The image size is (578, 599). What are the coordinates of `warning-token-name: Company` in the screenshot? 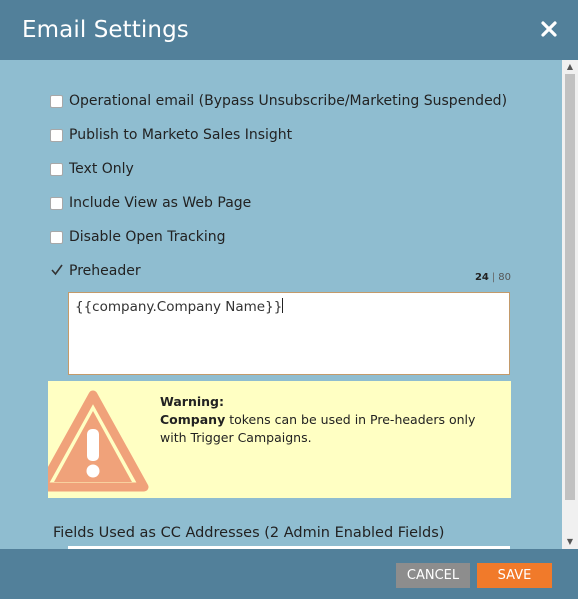 It's located at (193, 419).